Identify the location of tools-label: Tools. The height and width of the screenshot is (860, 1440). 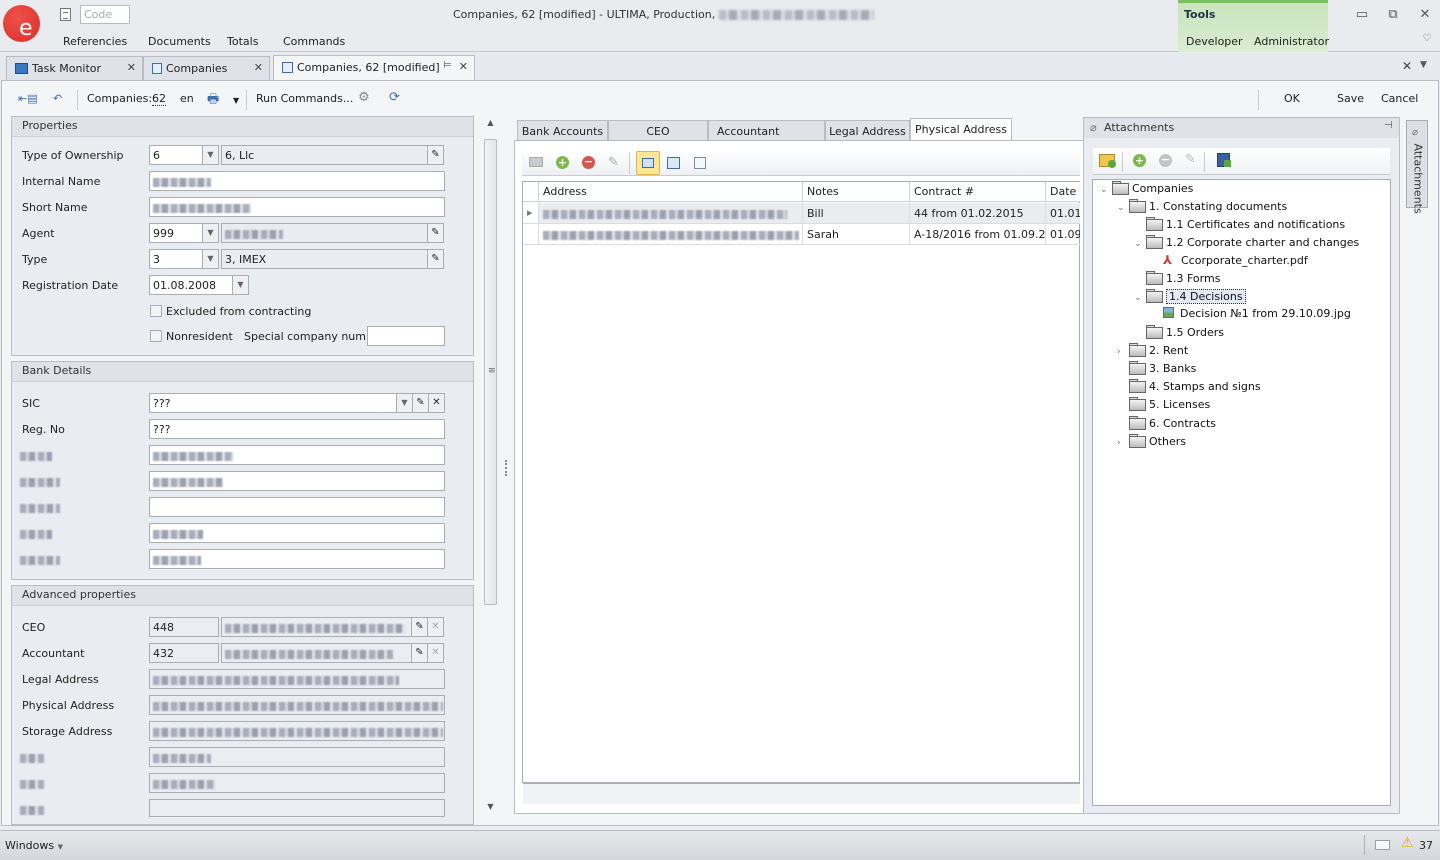
(1199, 14).